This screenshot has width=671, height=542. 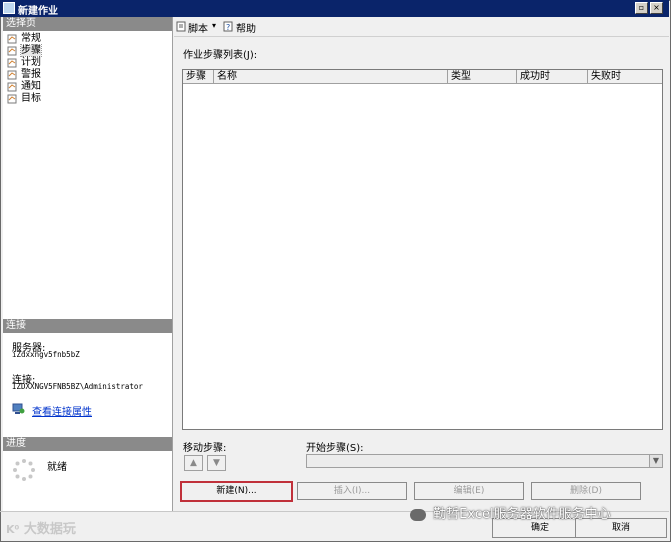 I want to click on nav-item-steps: 步骤, so click(x=23, y=50).